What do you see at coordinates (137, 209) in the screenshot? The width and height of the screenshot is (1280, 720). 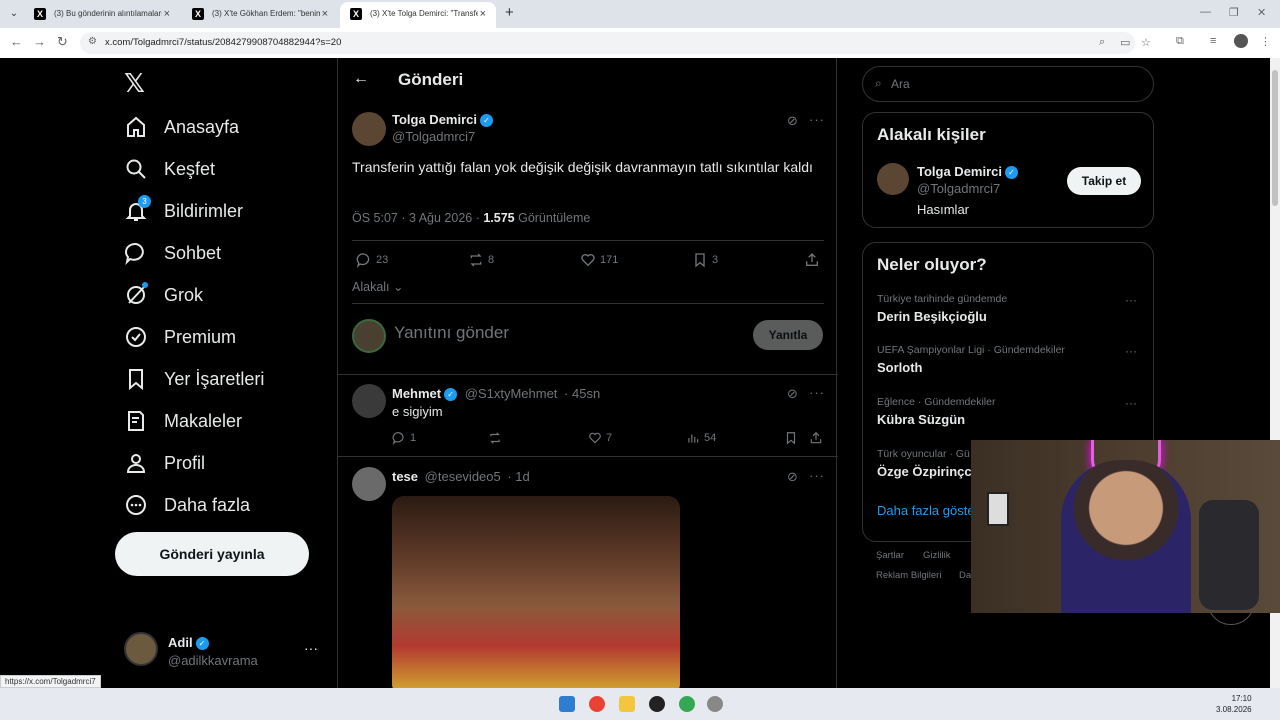 I see `bell-icon: 3` at bounding box center [137, 209].